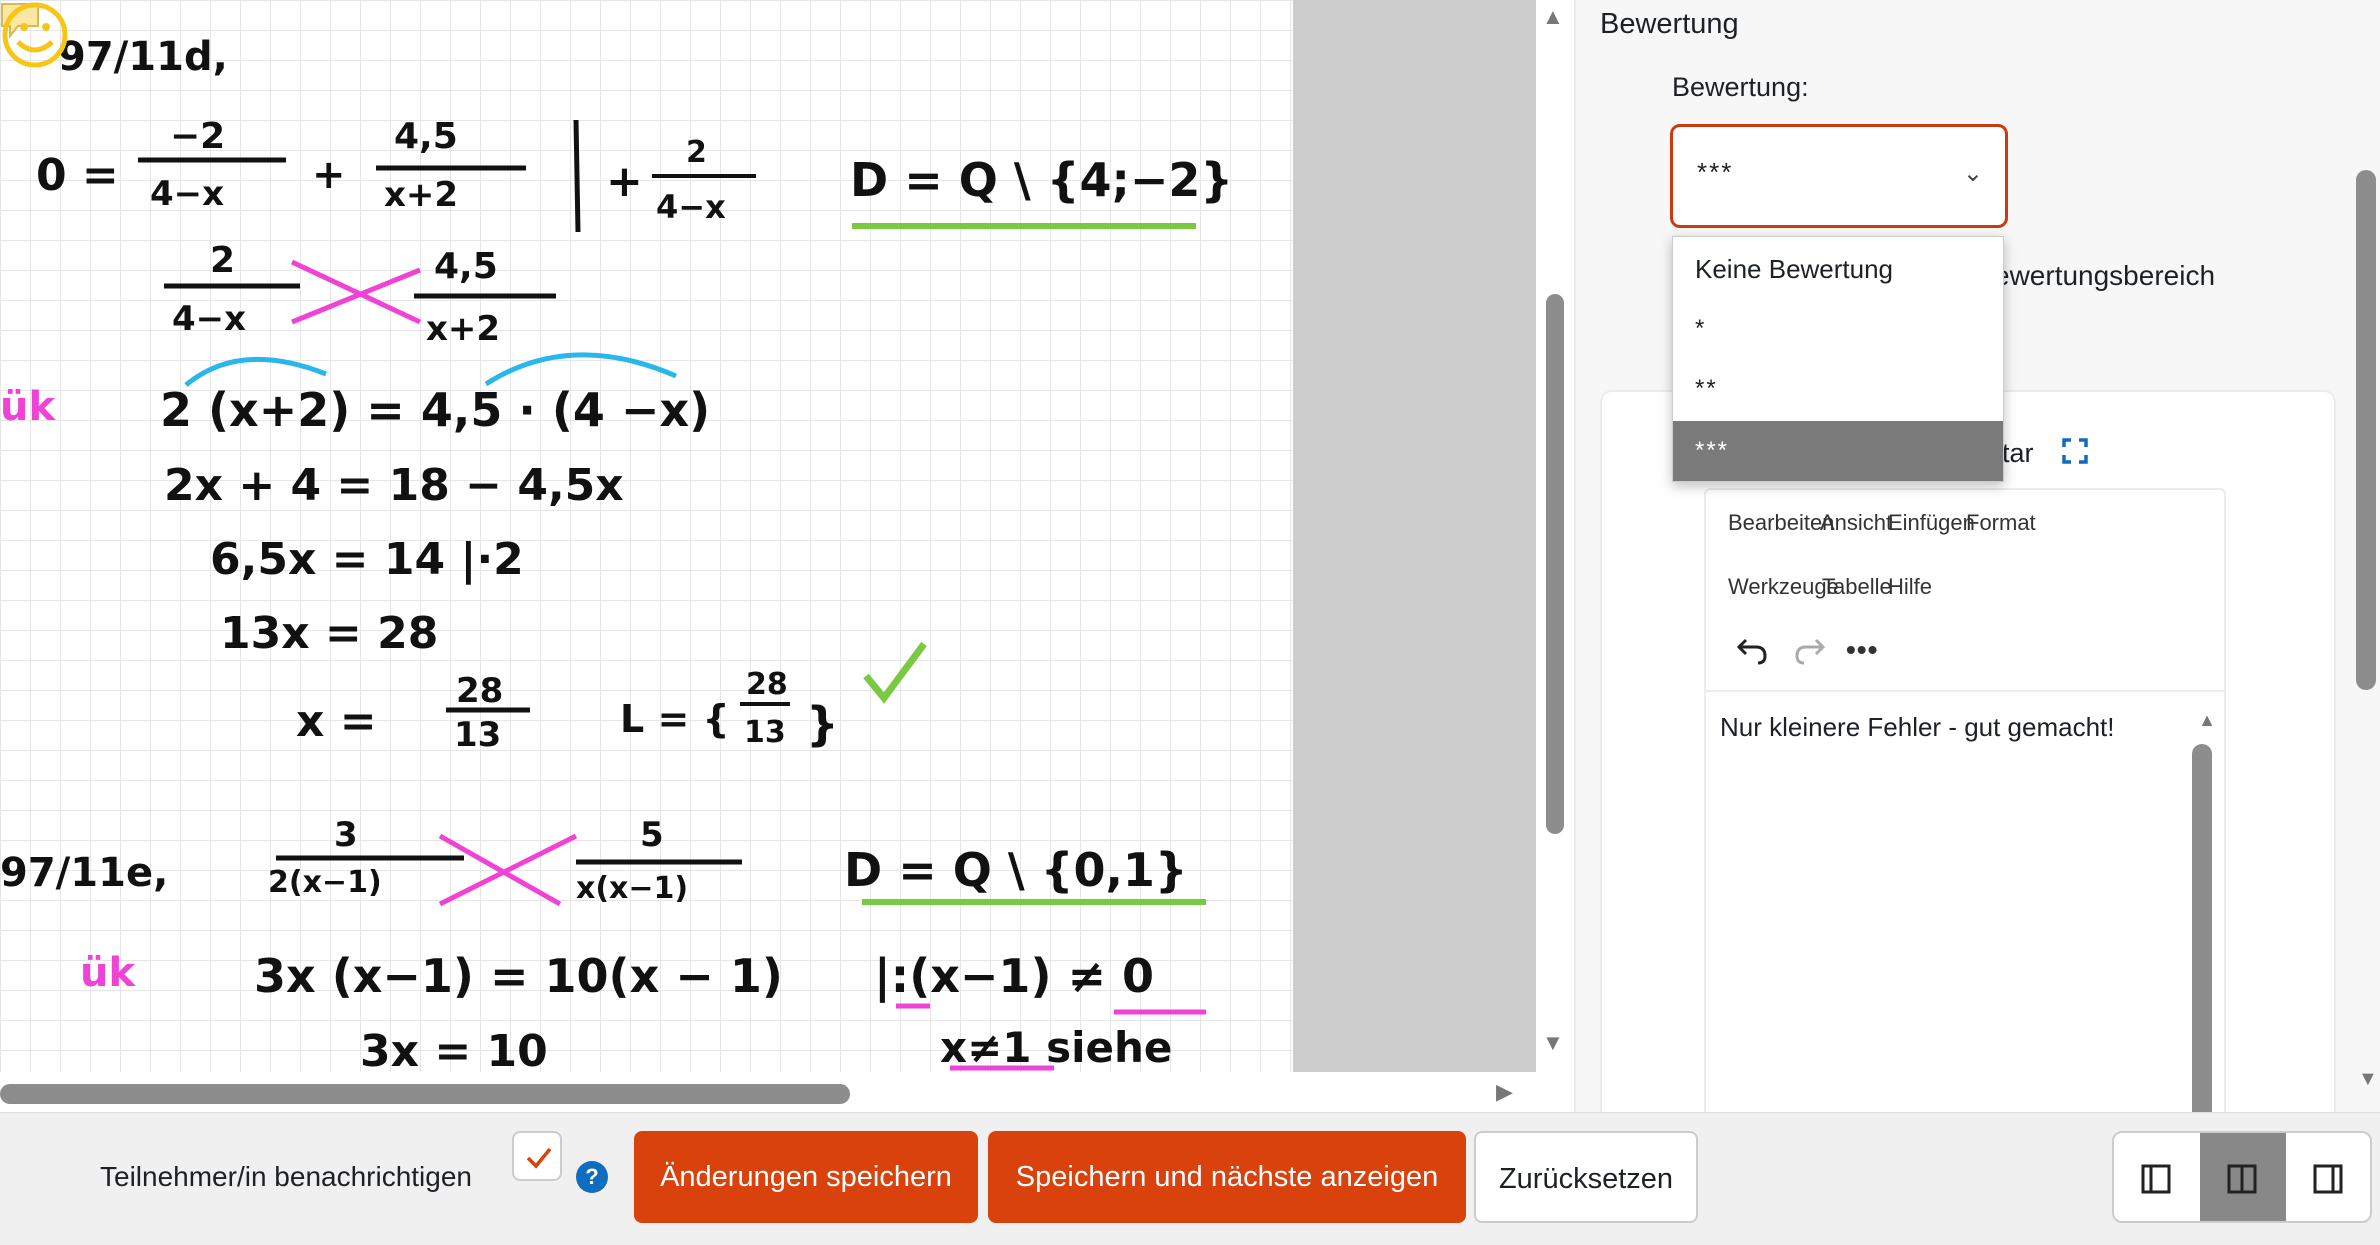 The height and width of the screenshot is (1245, 2380). What do you see at coordinates (430, 369) in the screenshot?
I see `distribute-arrows` at bounding box center [430, 369].